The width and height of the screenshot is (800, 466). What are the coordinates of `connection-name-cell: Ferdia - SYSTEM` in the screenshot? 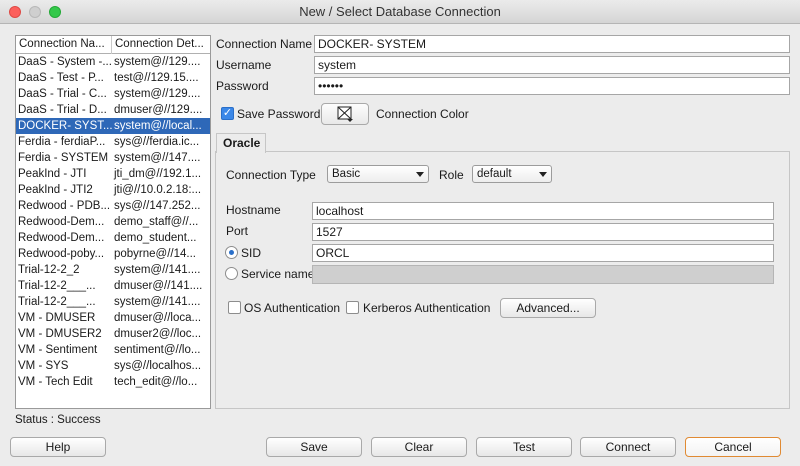 It's located at (63, 158).